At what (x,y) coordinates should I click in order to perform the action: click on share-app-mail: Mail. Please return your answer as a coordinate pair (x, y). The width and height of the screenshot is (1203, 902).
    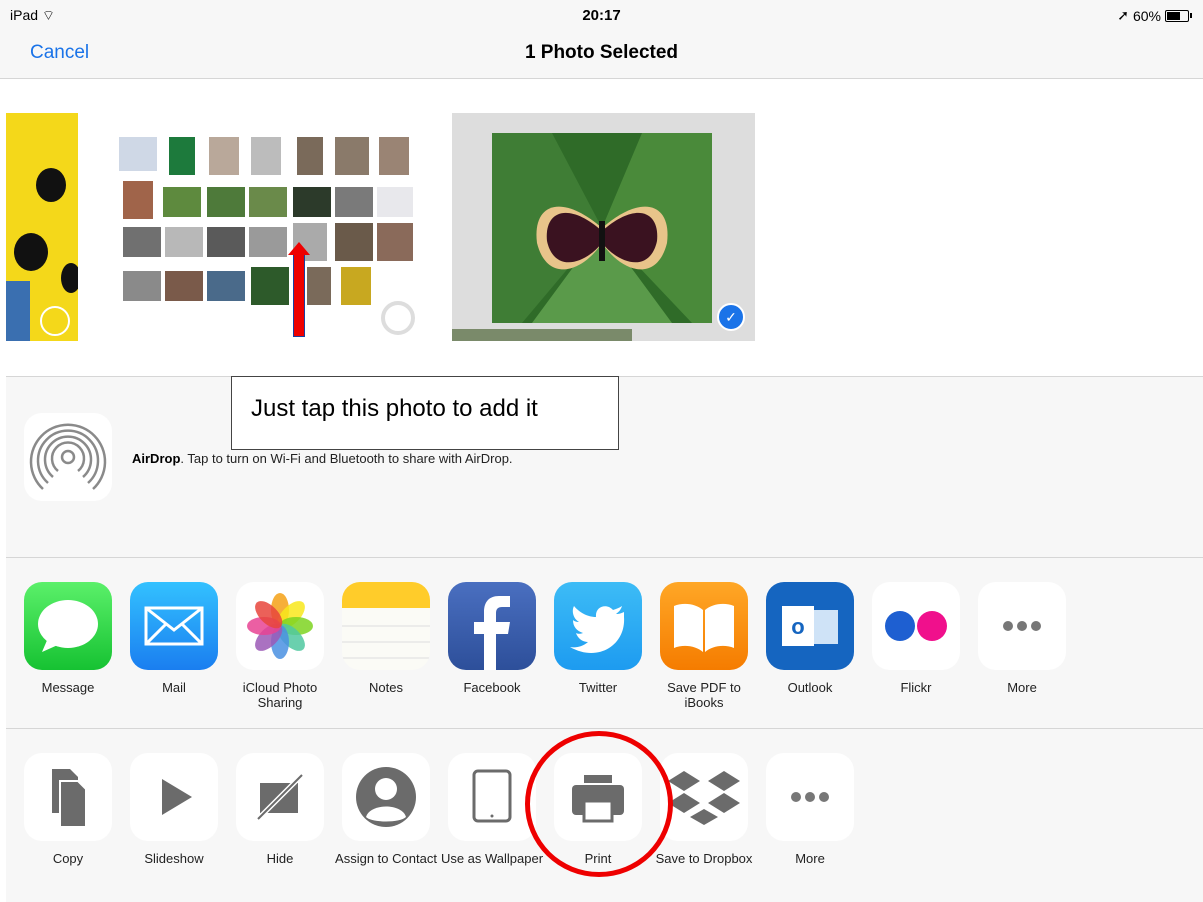
    Looking at the image, I should click on (174, 638).